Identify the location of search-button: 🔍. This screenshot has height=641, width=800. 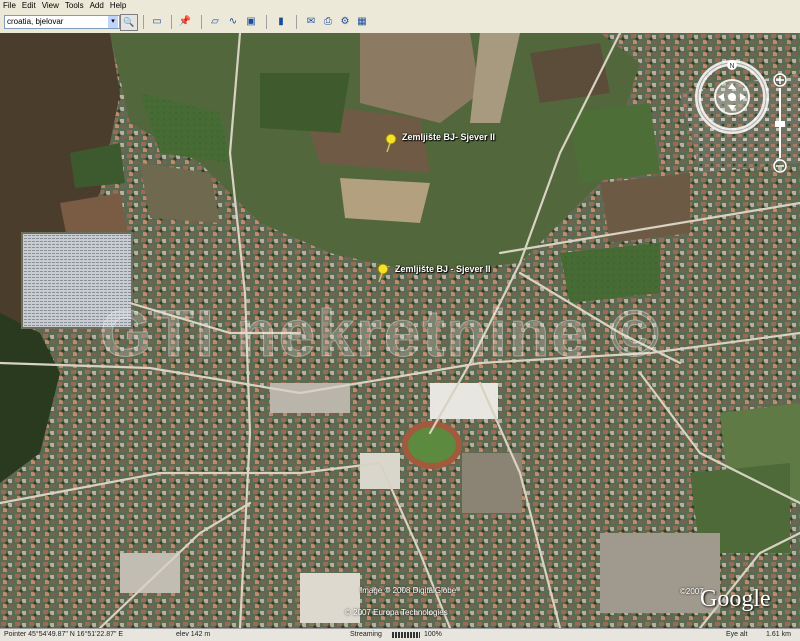
(129, 22).